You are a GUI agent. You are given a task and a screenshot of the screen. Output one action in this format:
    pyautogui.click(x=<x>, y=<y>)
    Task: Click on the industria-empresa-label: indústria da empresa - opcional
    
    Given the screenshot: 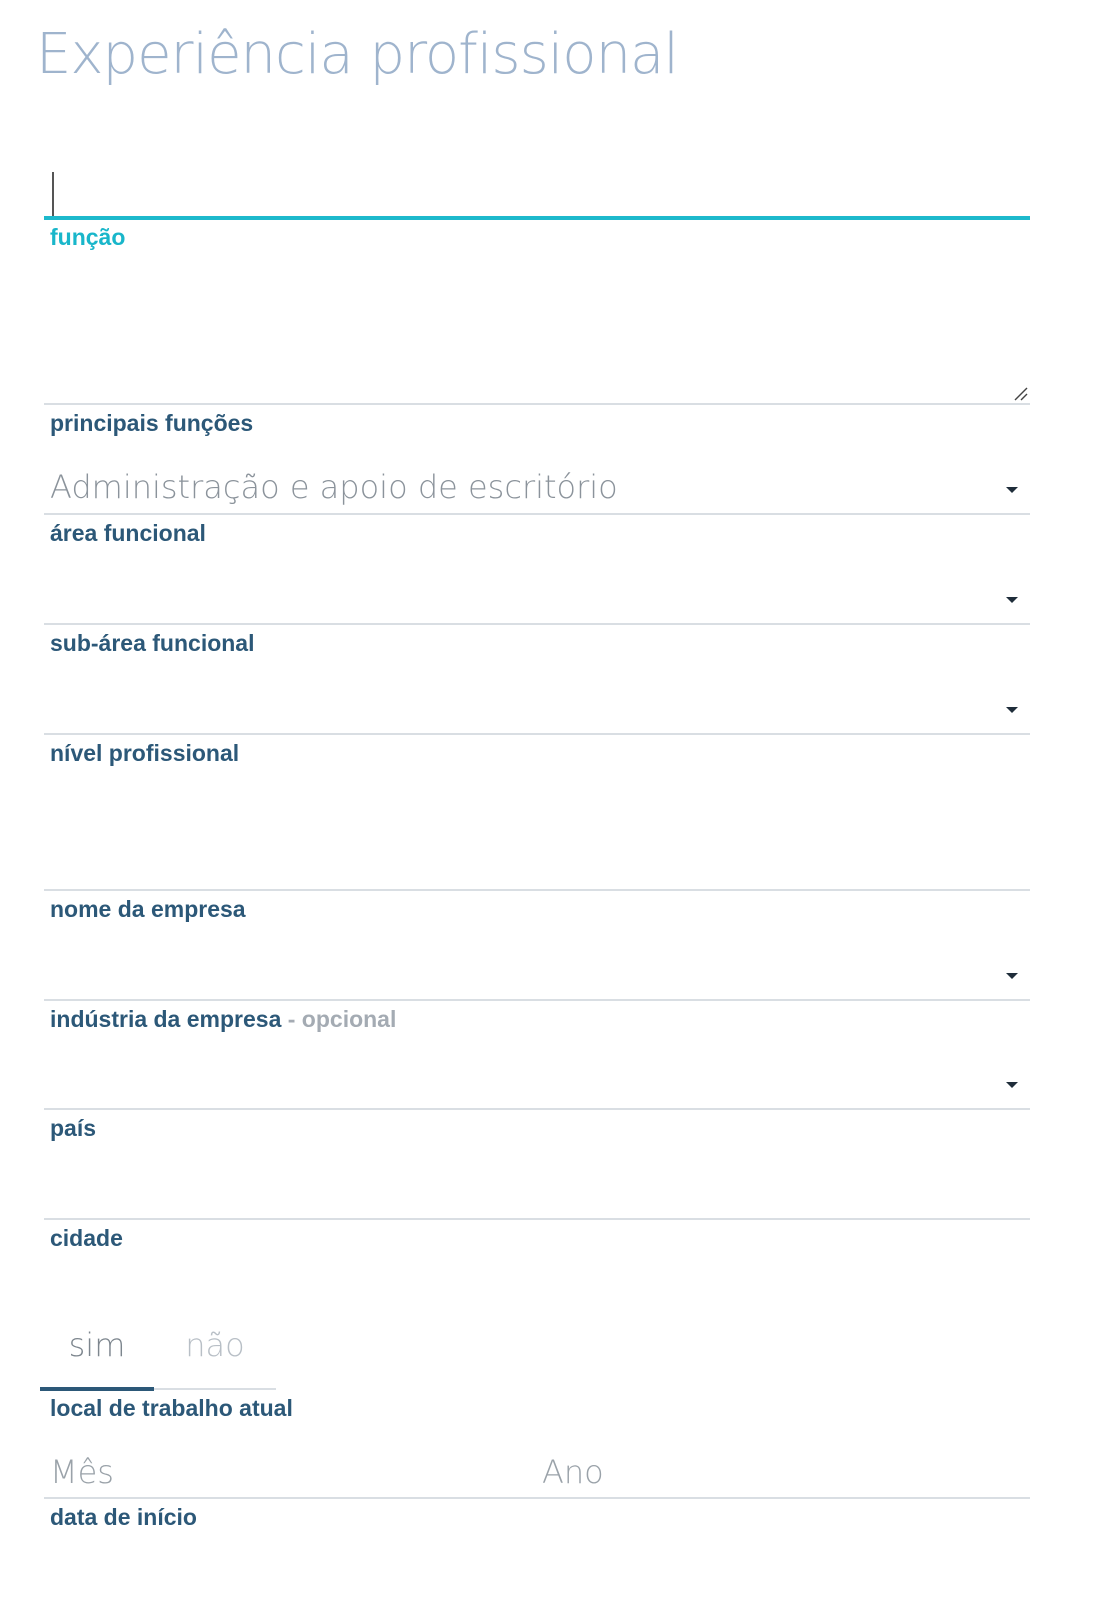 What is the action you would take?
    pyautogui.click(x=223, y=1019)
    